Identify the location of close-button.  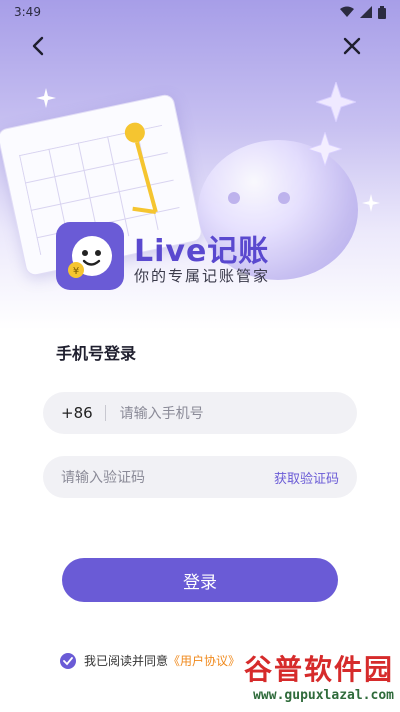
(352, 46).